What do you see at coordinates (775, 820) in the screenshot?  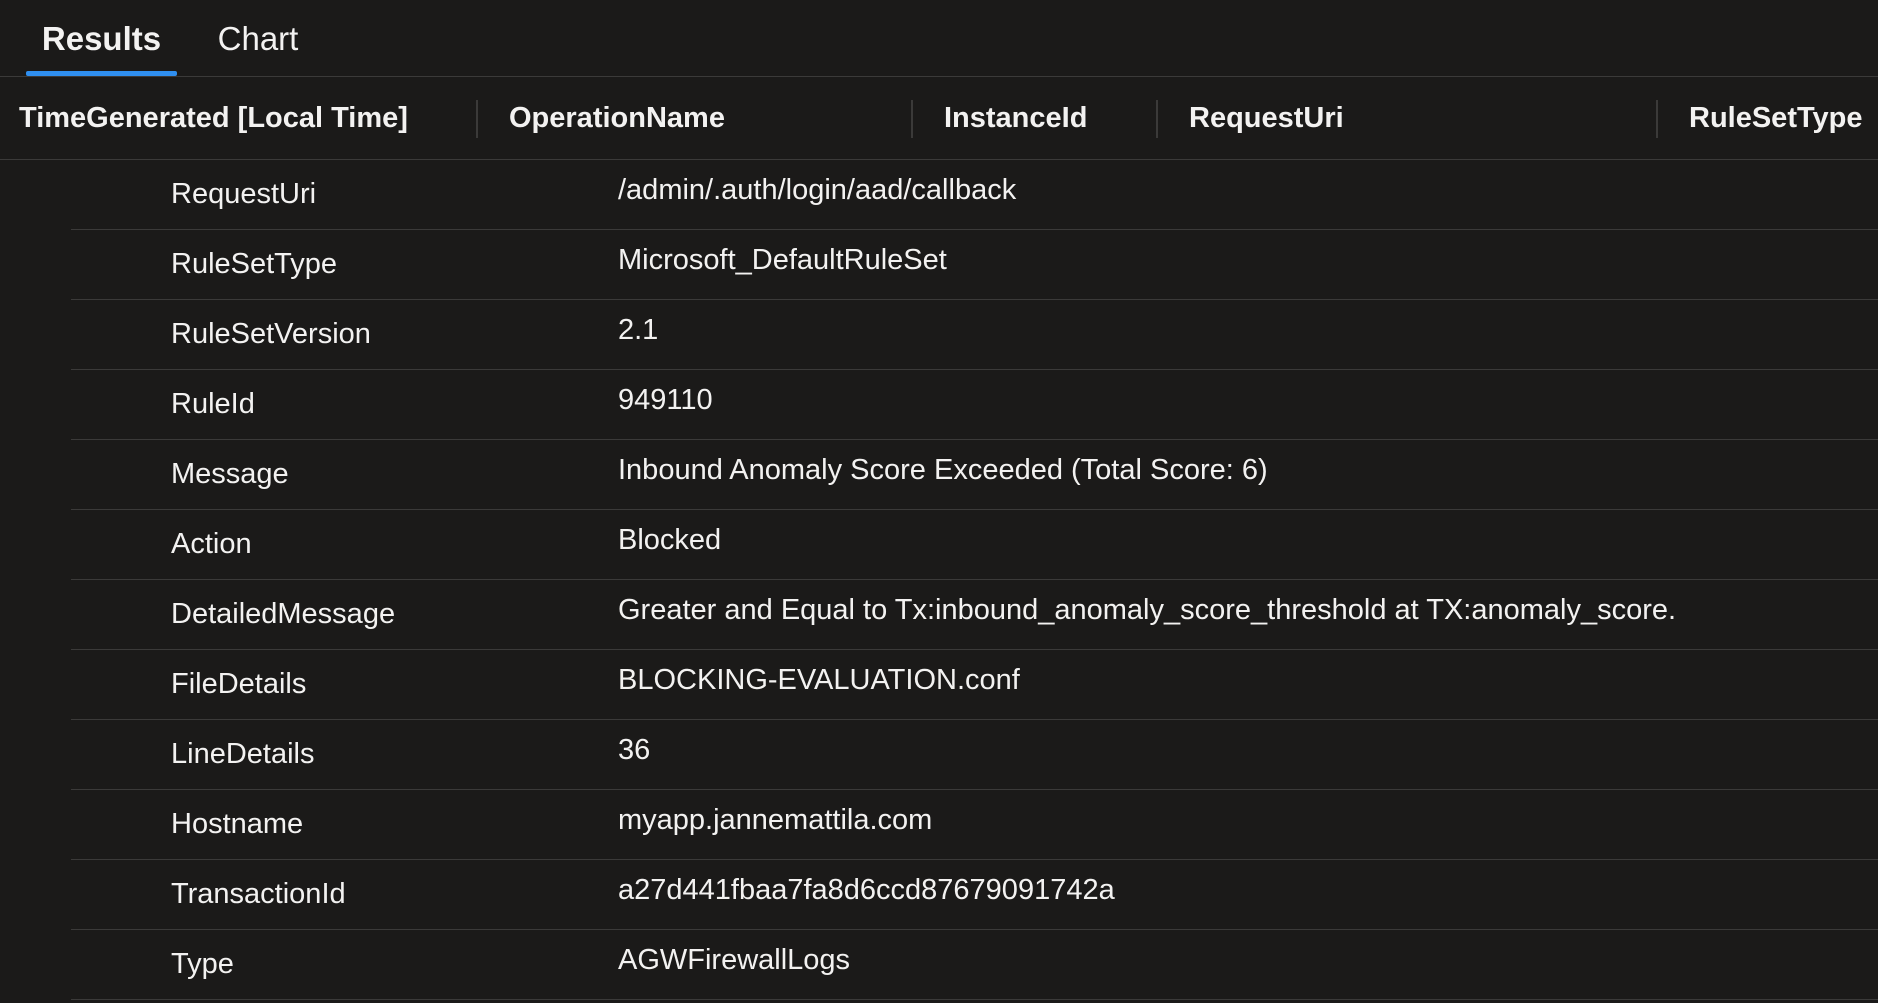 I see `detail-value: myapp.jannemattila.com` at bounding box center [775, 820].